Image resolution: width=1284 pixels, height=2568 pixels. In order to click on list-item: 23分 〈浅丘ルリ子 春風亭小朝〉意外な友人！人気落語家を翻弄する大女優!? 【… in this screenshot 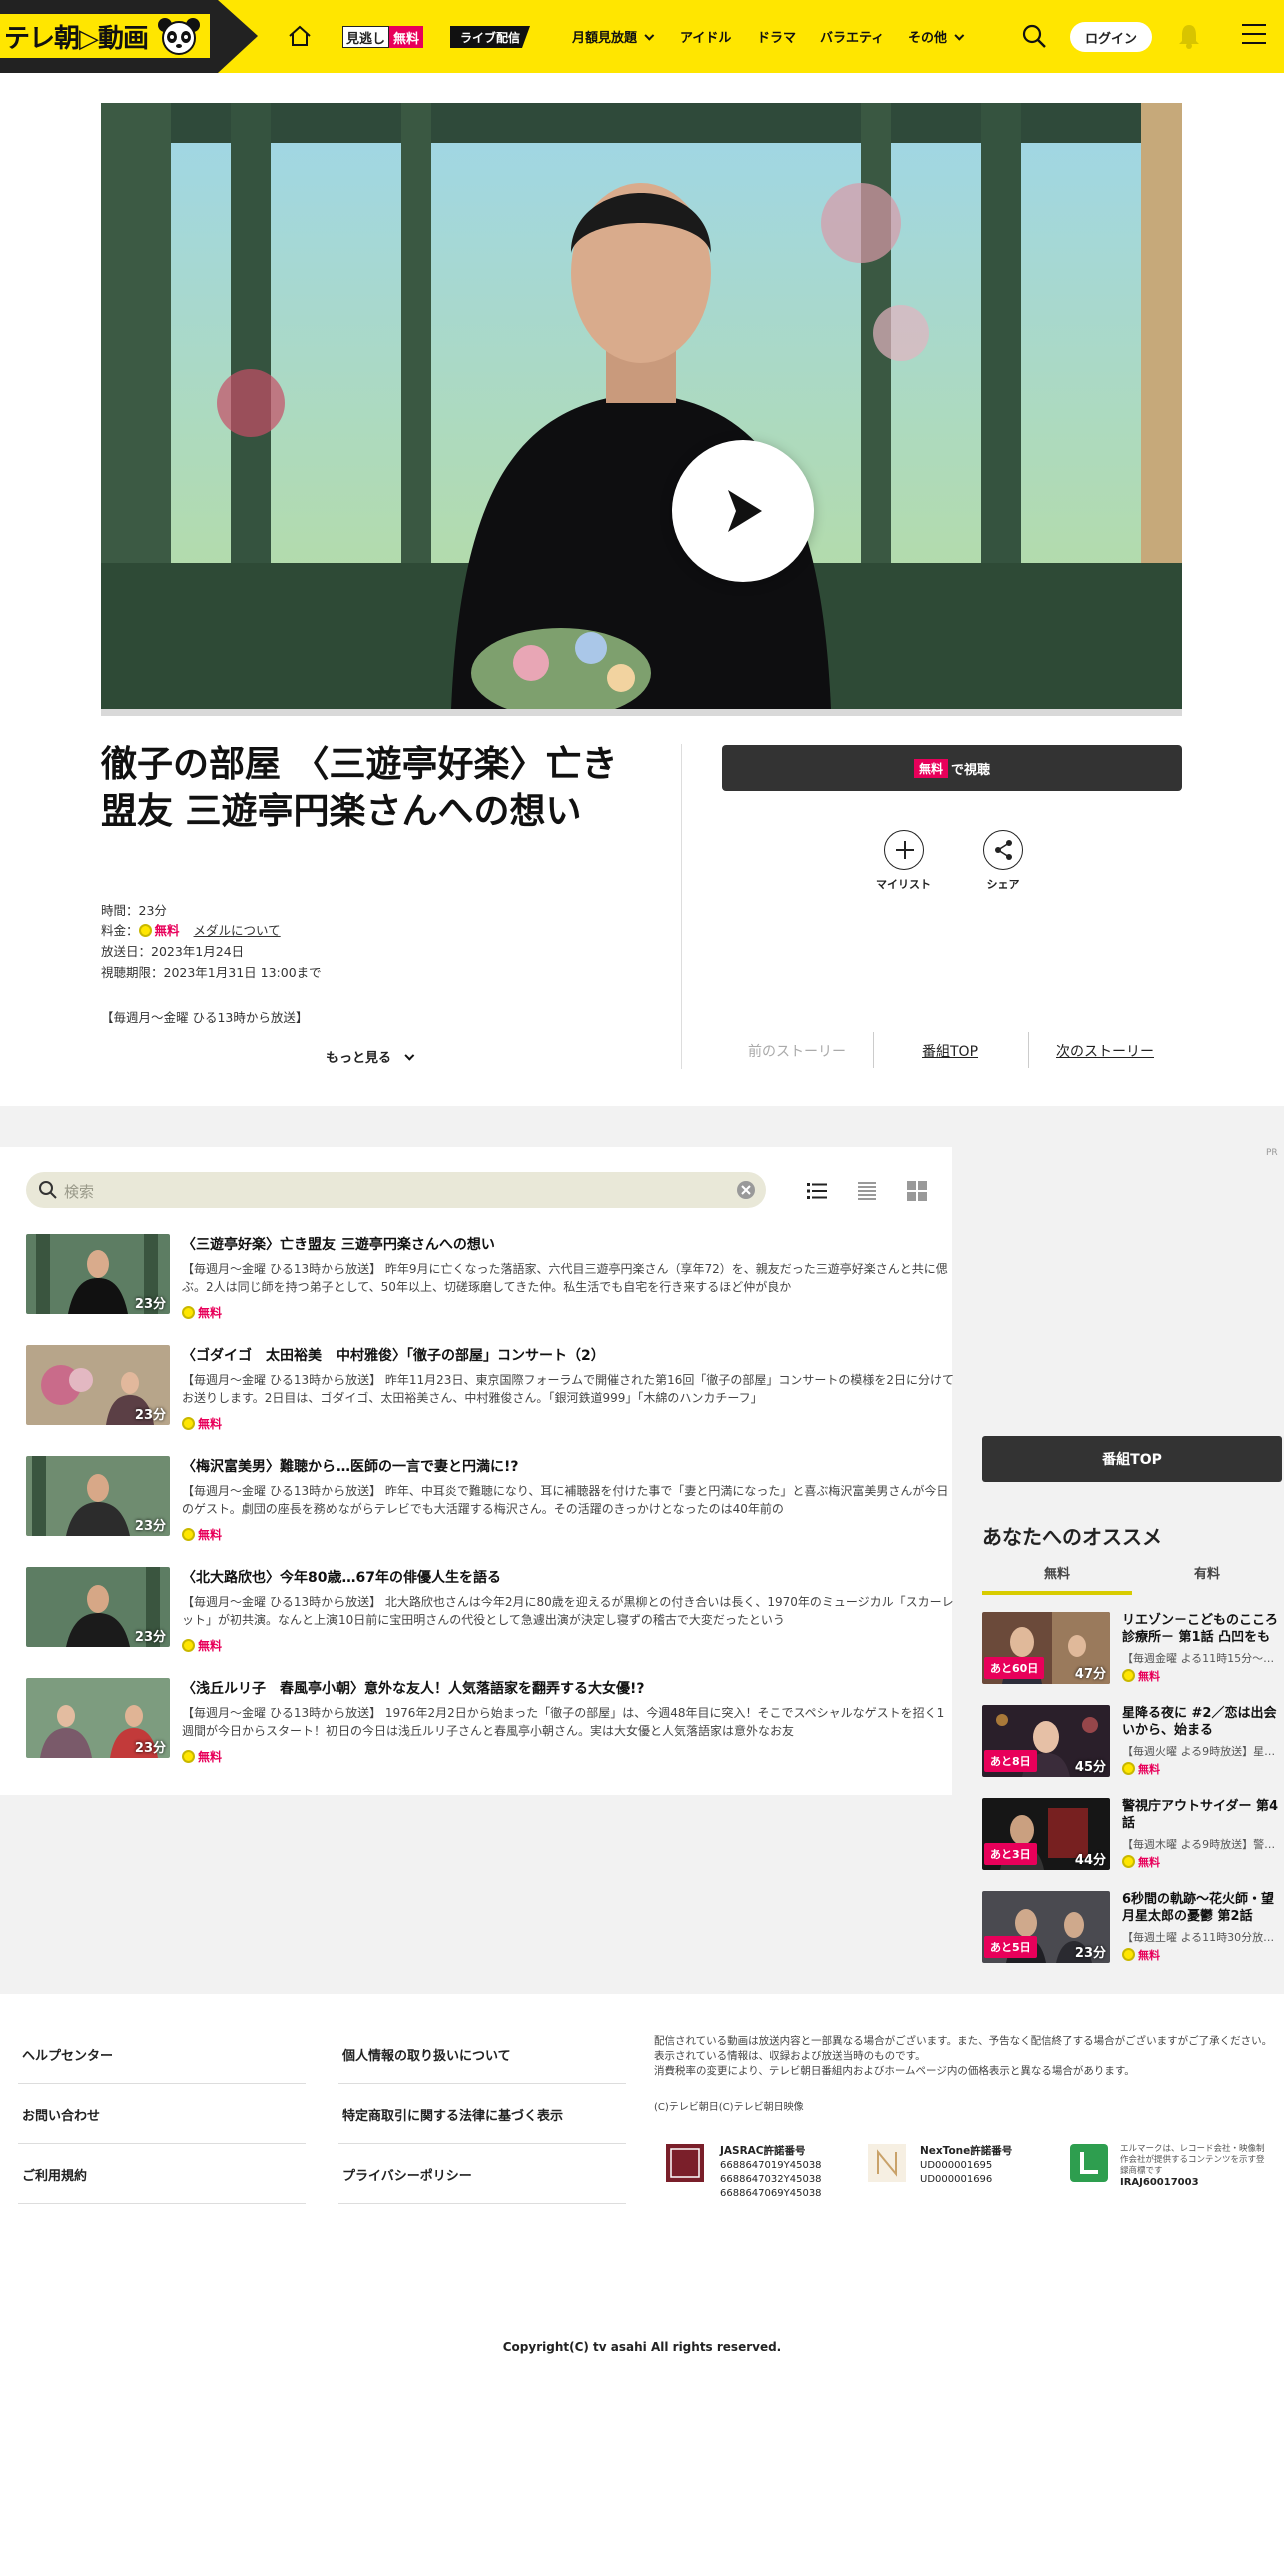, I will do `click(485, 1728)`.